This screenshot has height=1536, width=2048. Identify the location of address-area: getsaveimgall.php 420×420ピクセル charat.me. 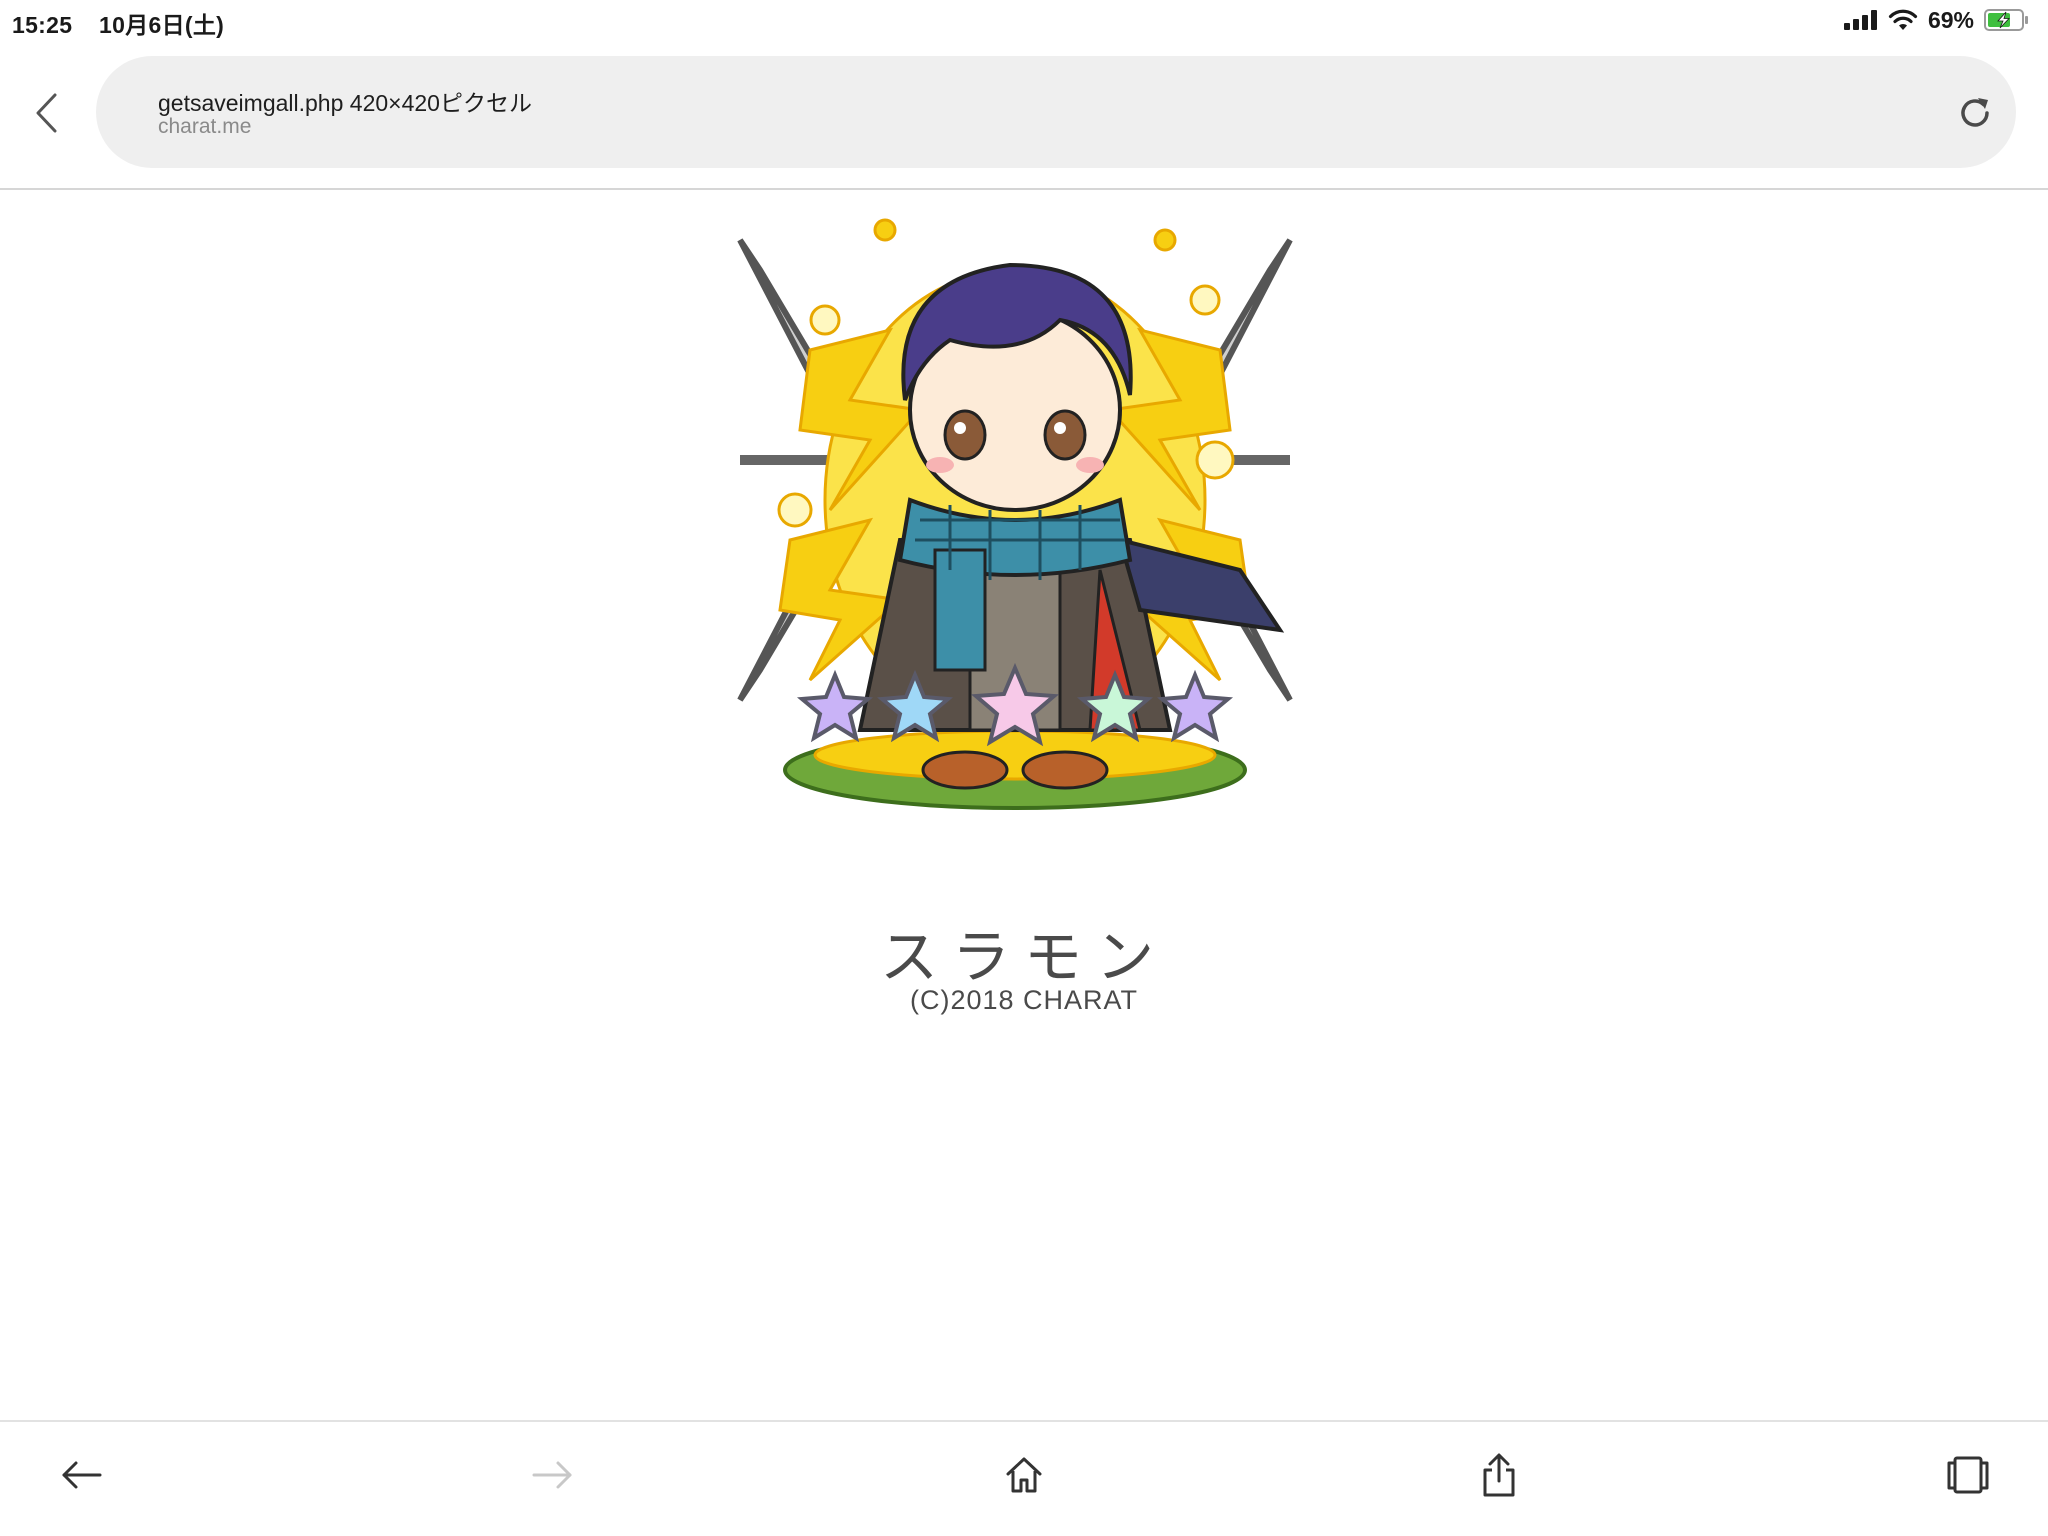
(1024, 115).